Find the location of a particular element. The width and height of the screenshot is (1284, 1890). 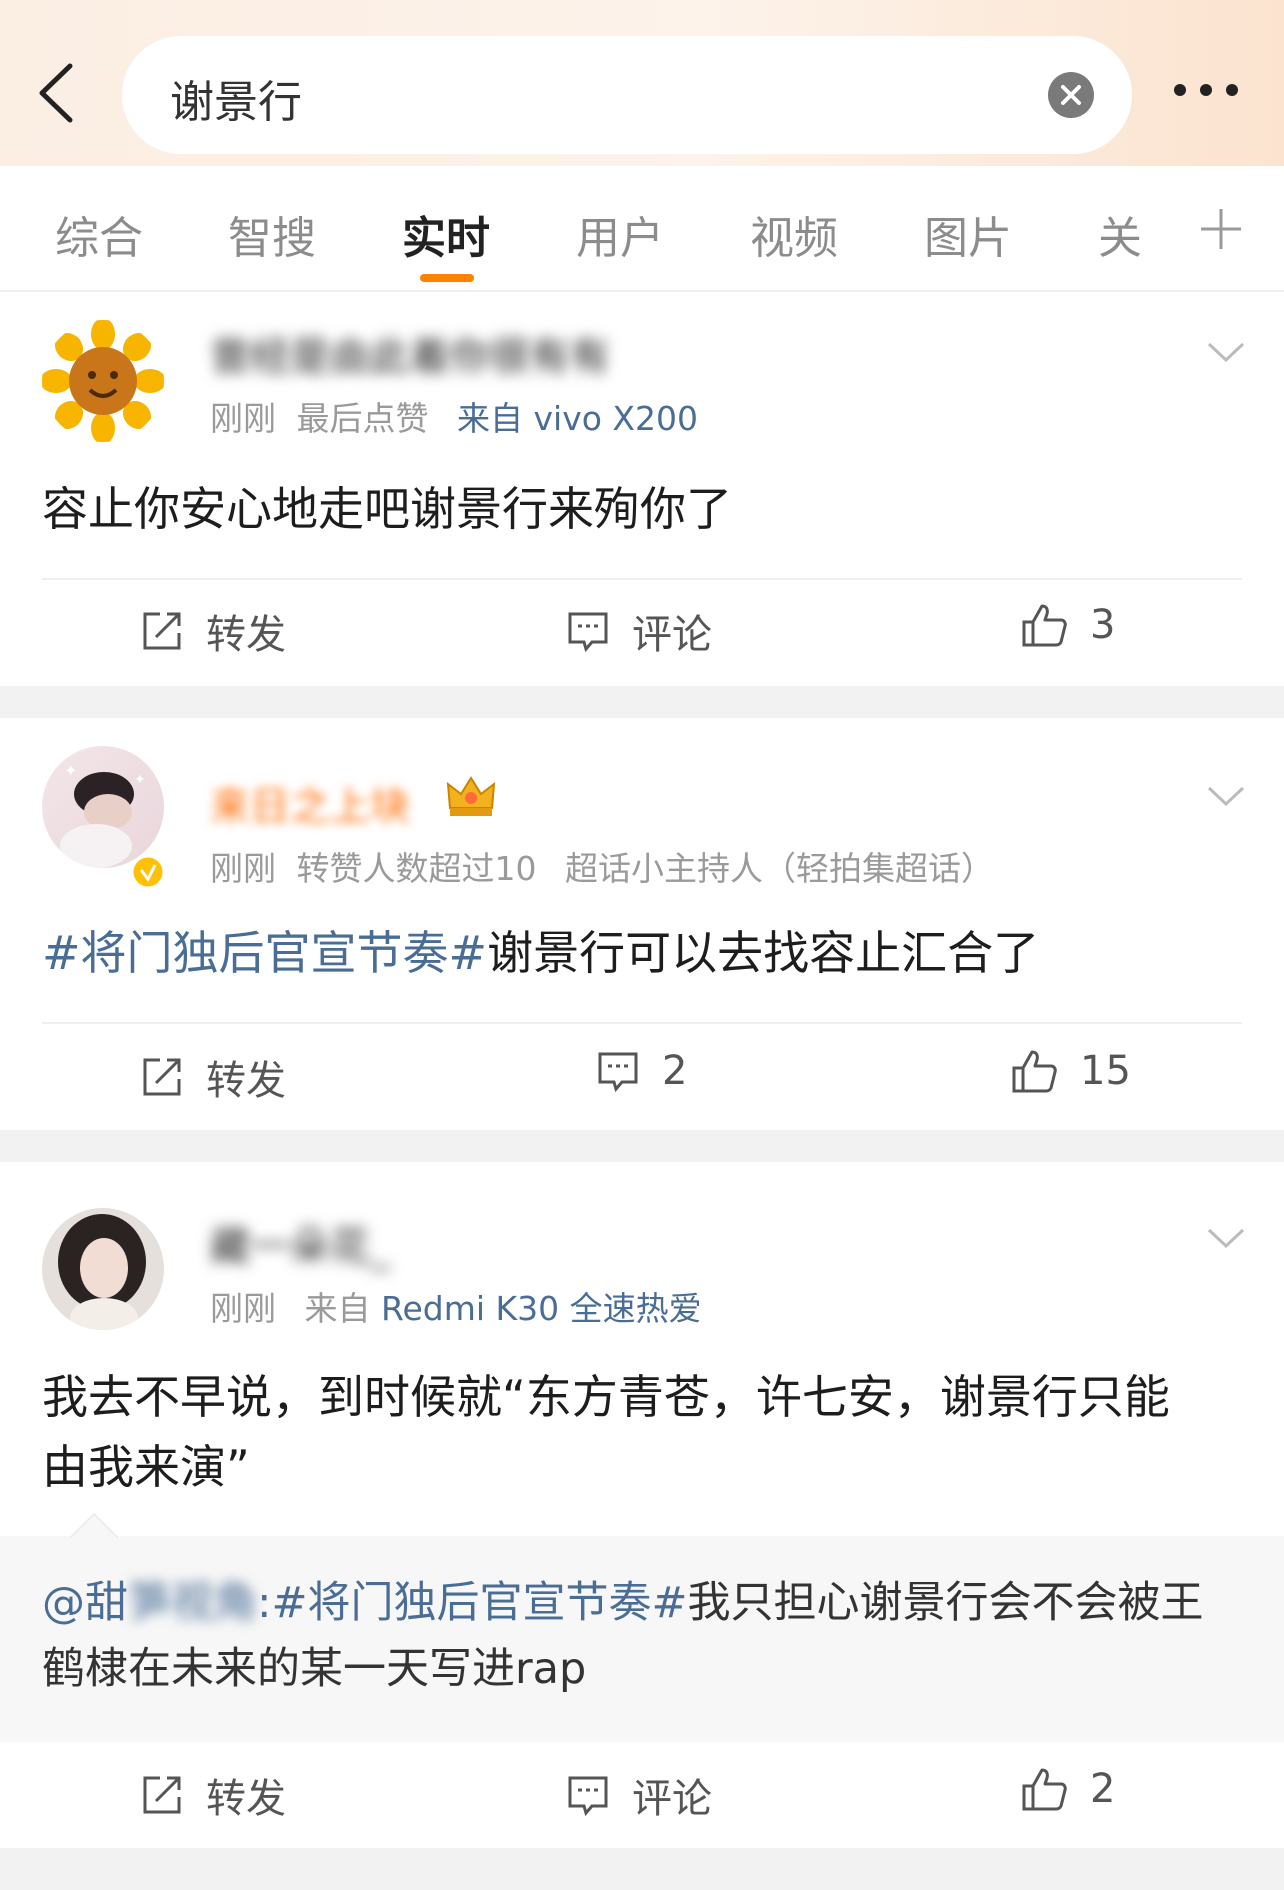

search-tabs: 综合 智搜 实时 用户 视频 图片 关 is located at coordinates (642, 229).